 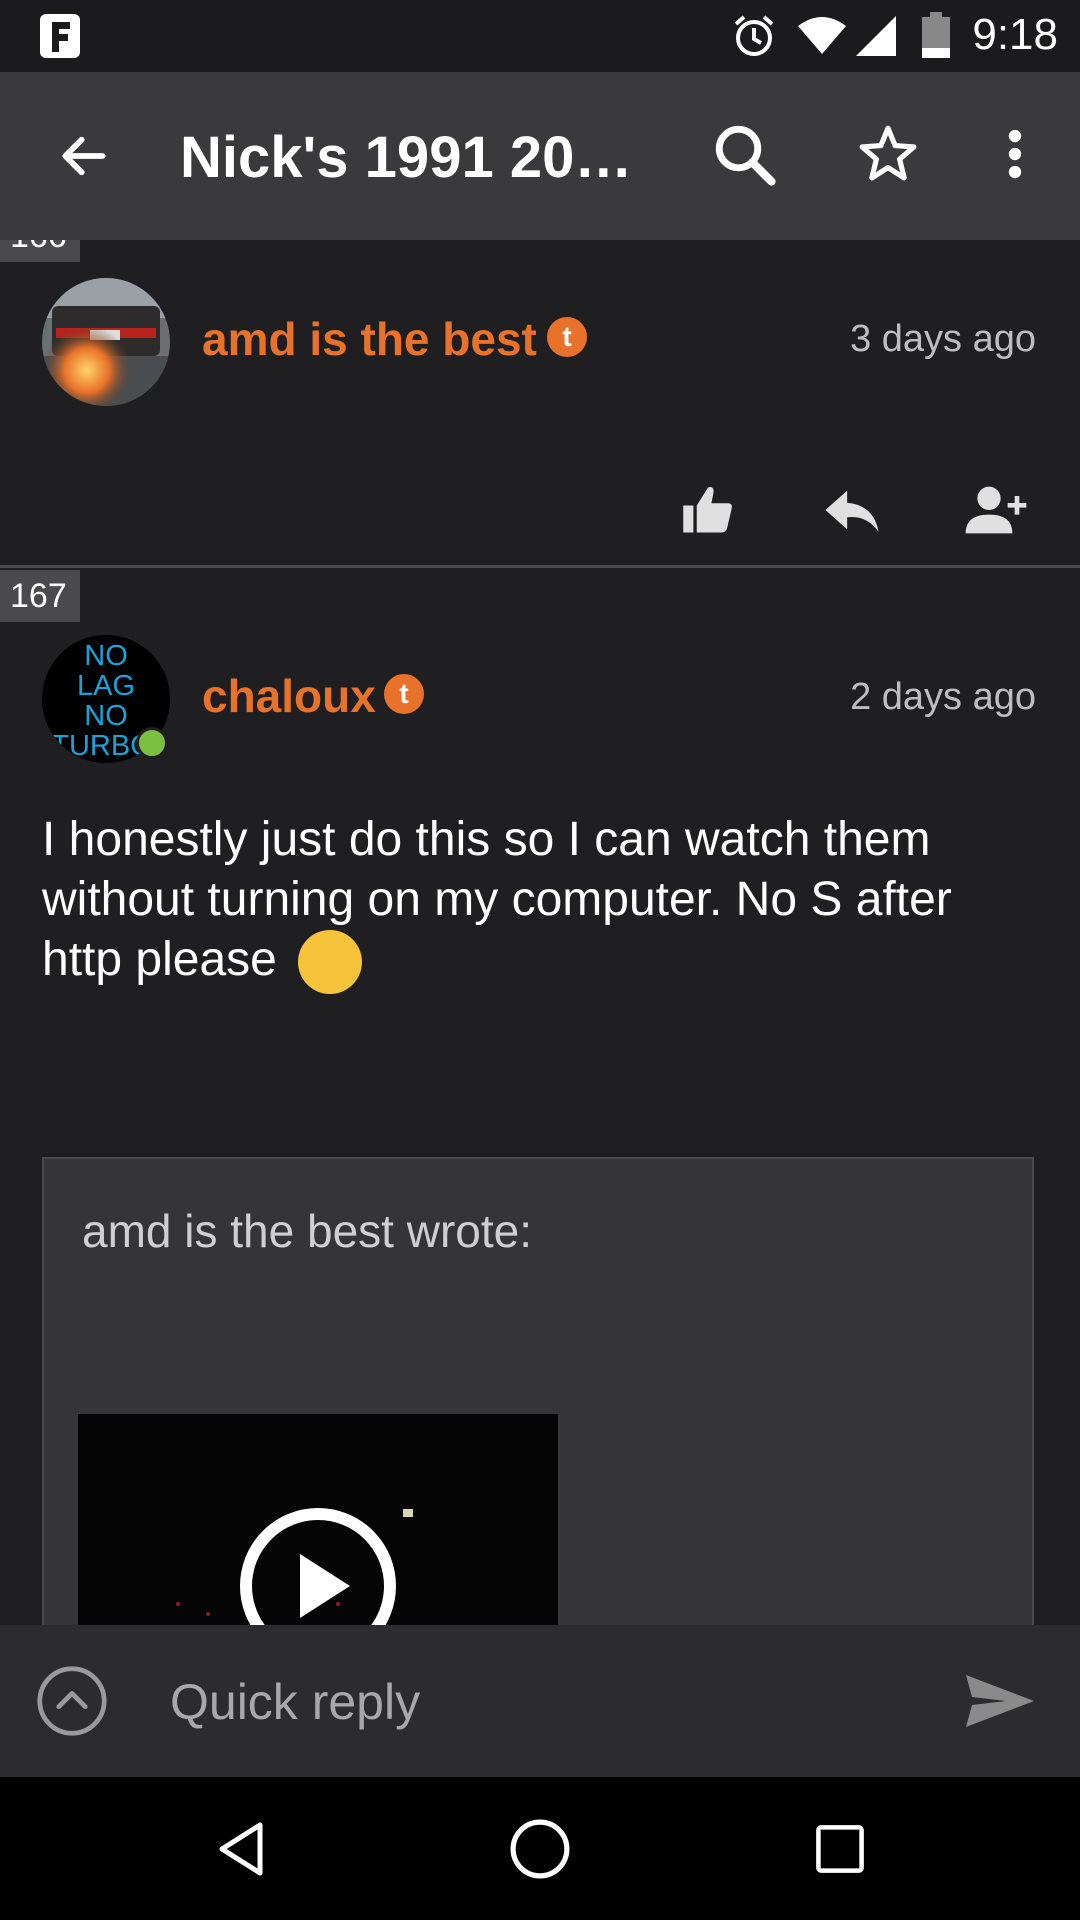 I want to click on smile-emoji: 😊, so click(x=330, y=962).